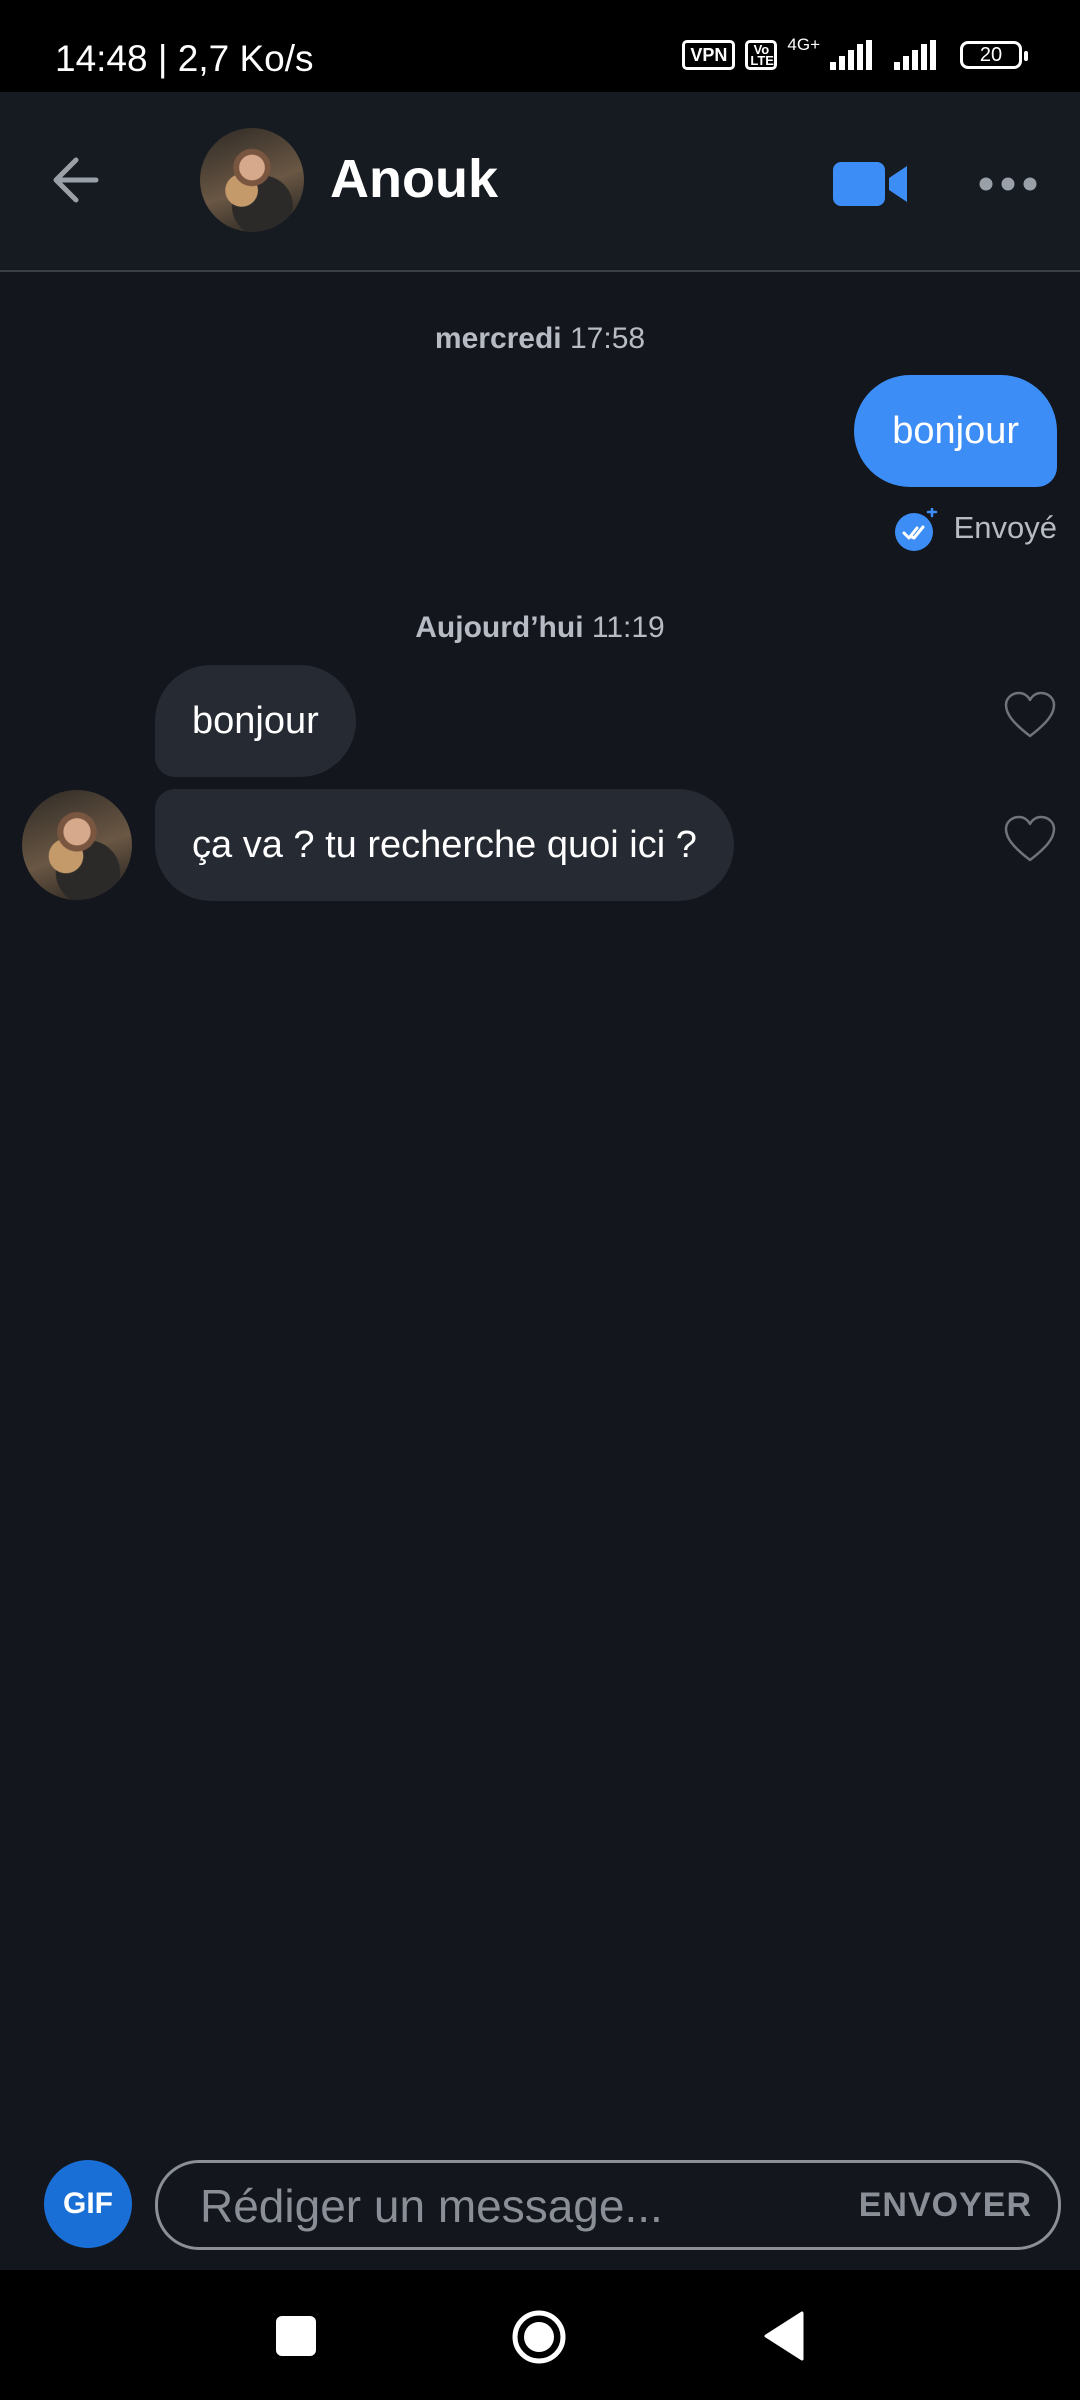 This screenshot has height=2400, width=1080. Describe the element at coordinates (252, 180) in the screenshot. I see `contact-avatar` at that location.